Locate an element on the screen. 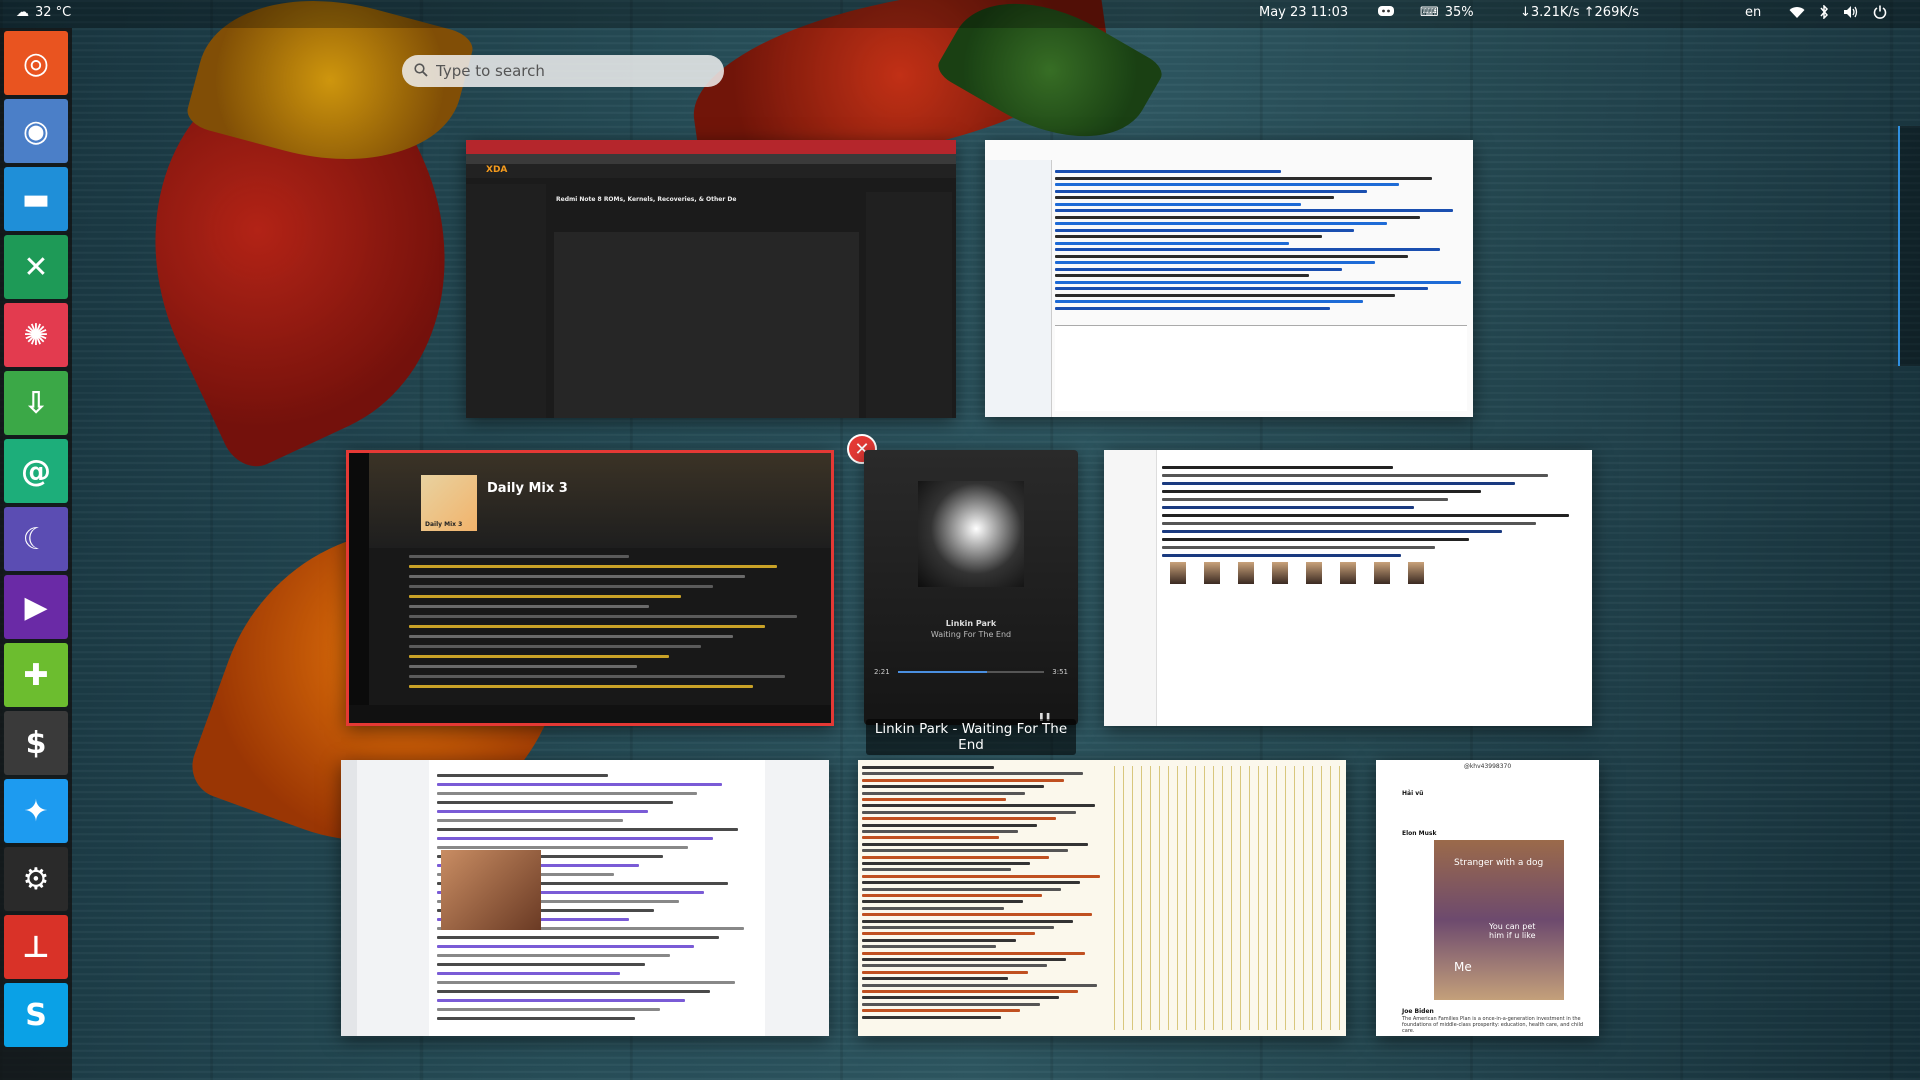 Image resolution: width=1920 pixels, height=1080 pixels. dock-item-hotspot: ⊥ is located at coordinates (36, 947).